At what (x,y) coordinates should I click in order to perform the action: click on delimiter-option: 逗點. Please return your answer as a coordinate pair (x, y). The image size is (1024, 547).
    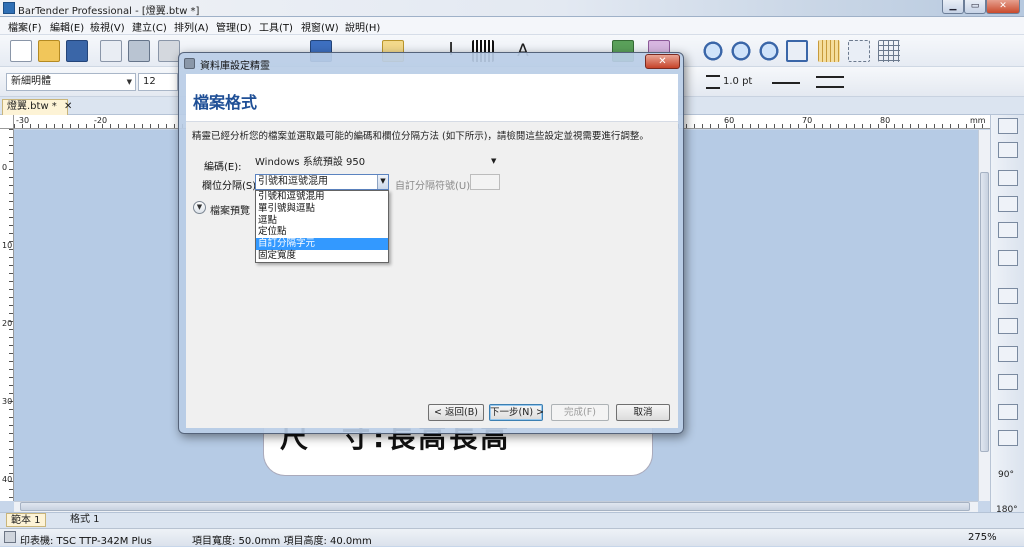
    Looking at the image, I should click on (322, 221).